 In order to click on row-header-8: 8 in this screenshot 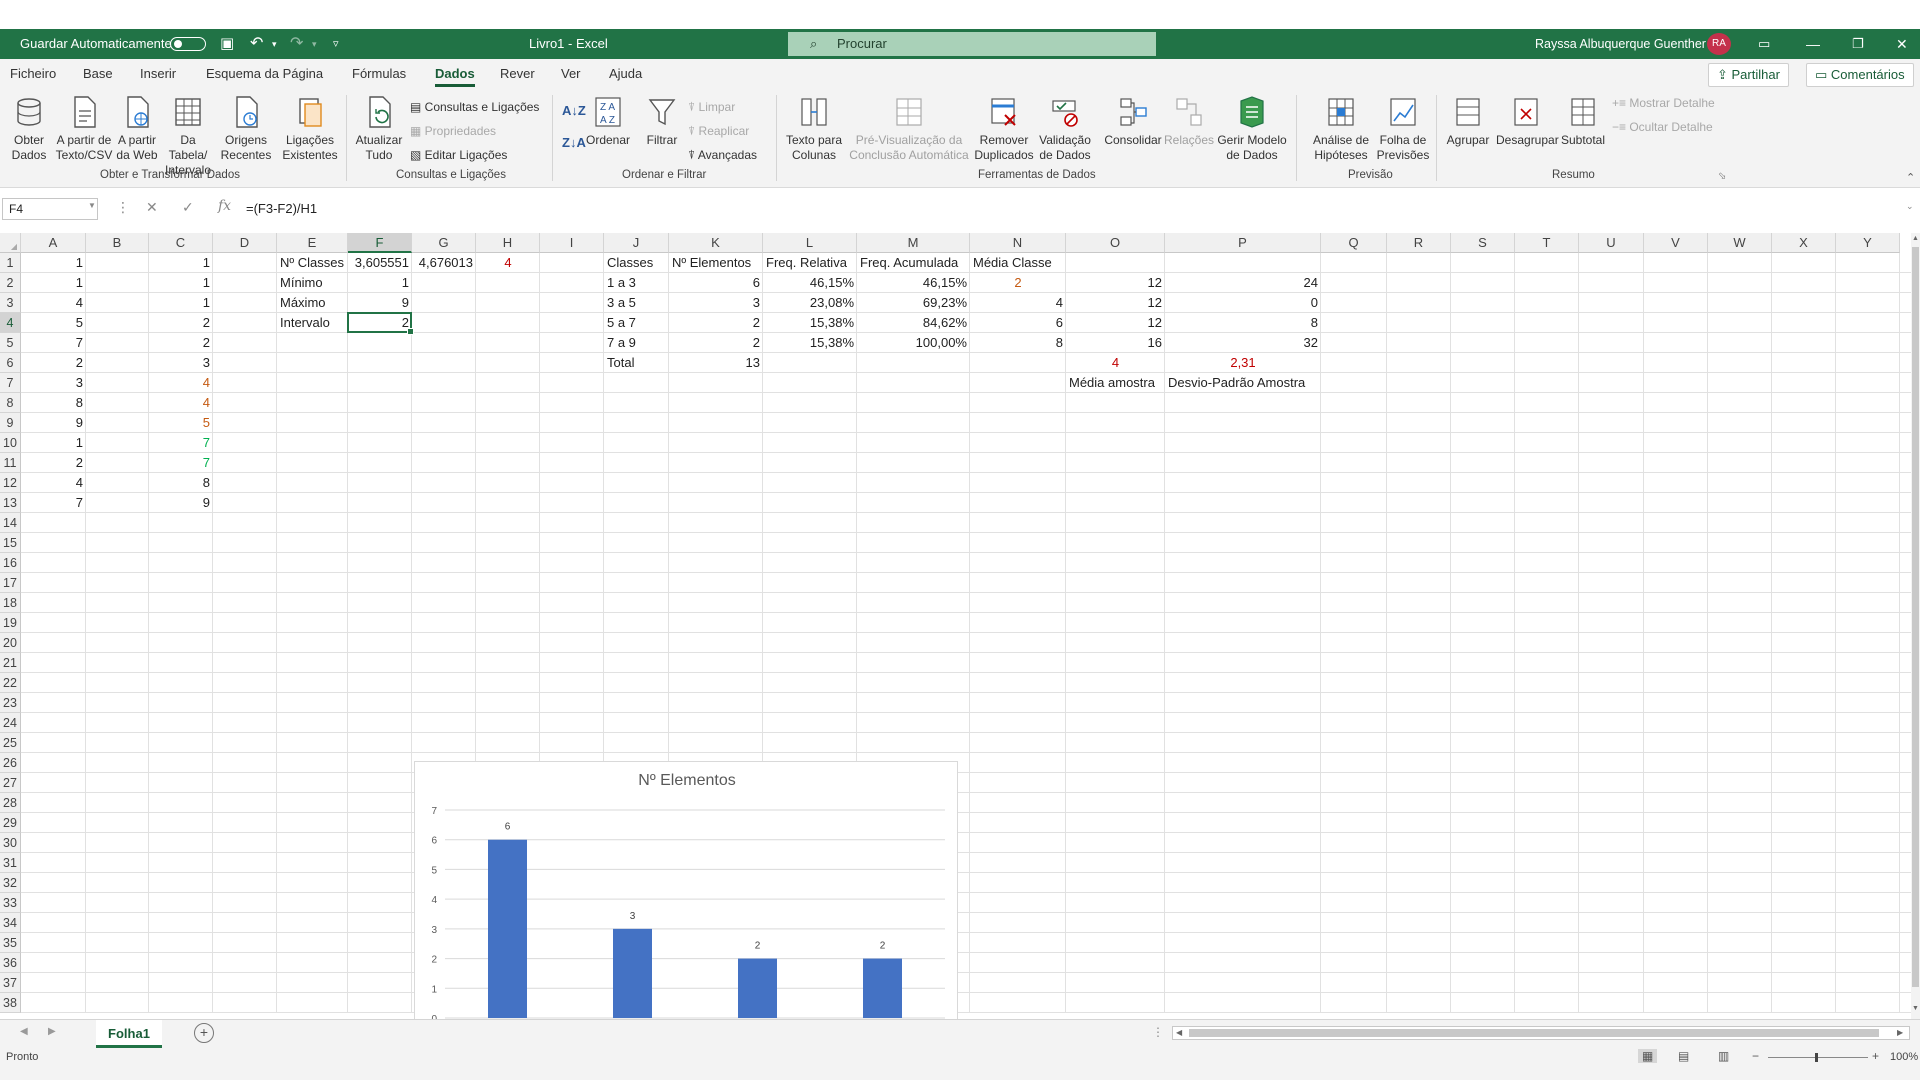, I will do `click(10, 403)`.